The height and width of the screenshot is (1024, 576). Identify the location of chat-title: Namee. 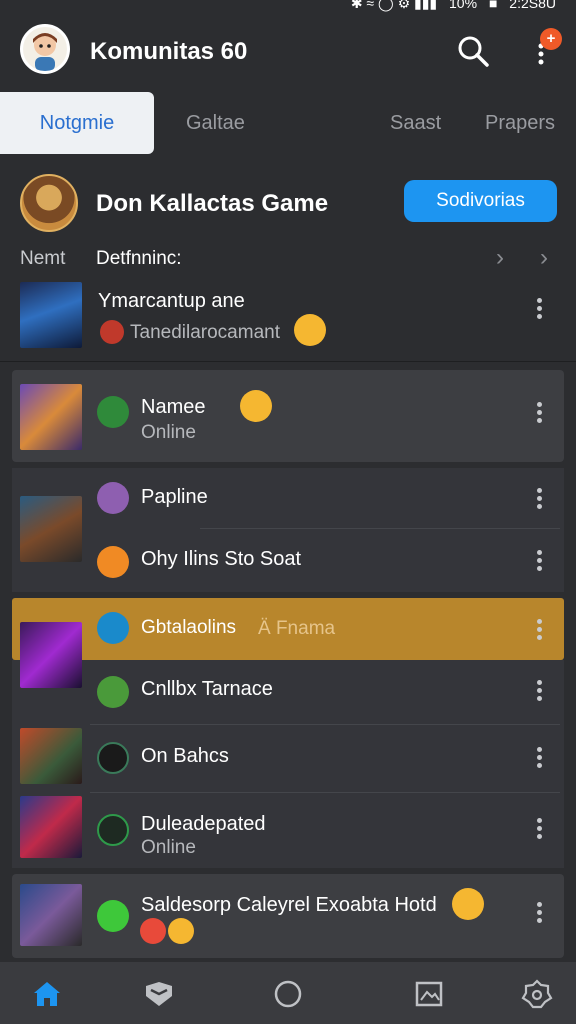
(173, 407).